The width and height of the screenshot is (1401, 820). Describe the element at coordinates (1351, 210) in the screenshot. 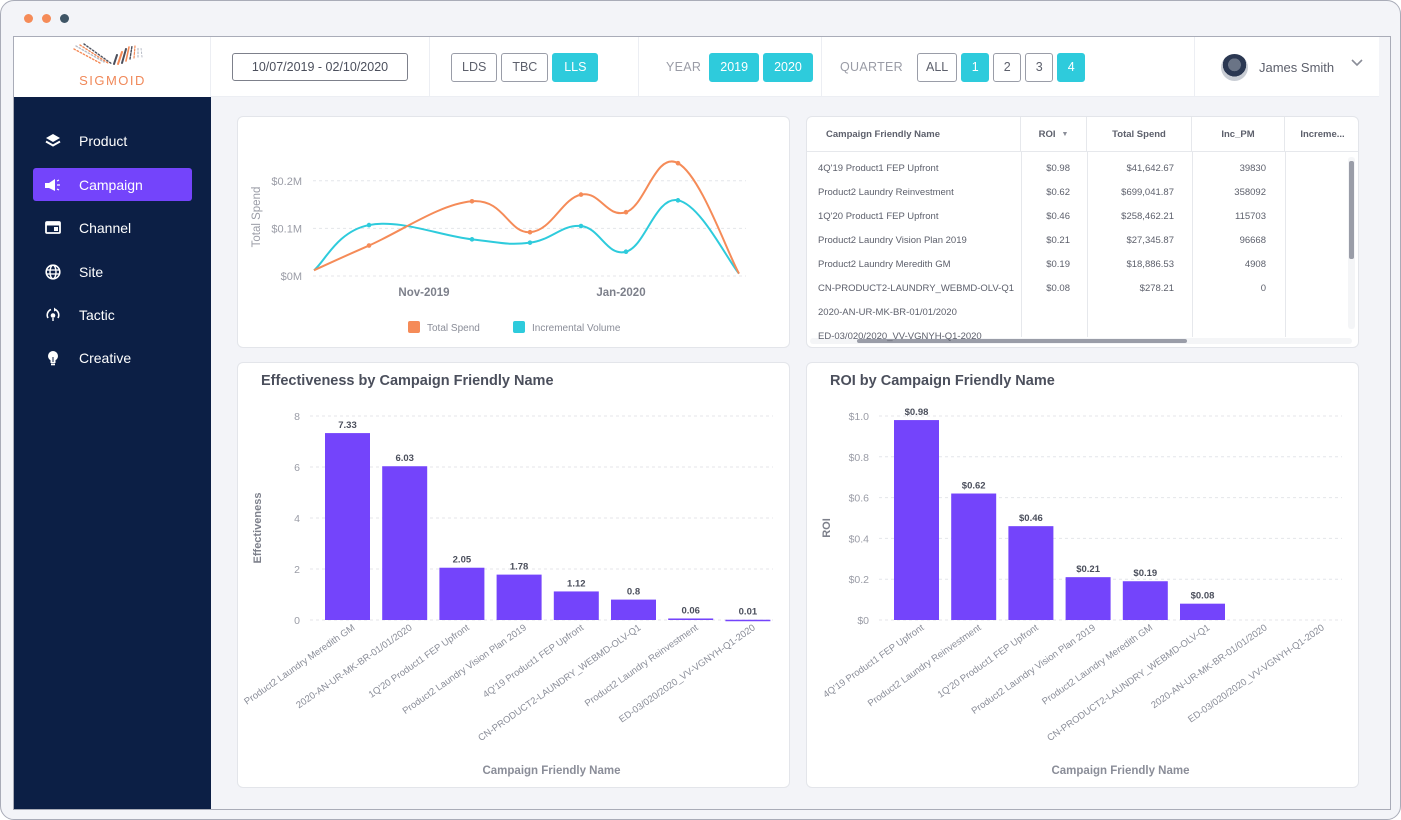

I see `vertical-scrollbar-thumb` at that location.